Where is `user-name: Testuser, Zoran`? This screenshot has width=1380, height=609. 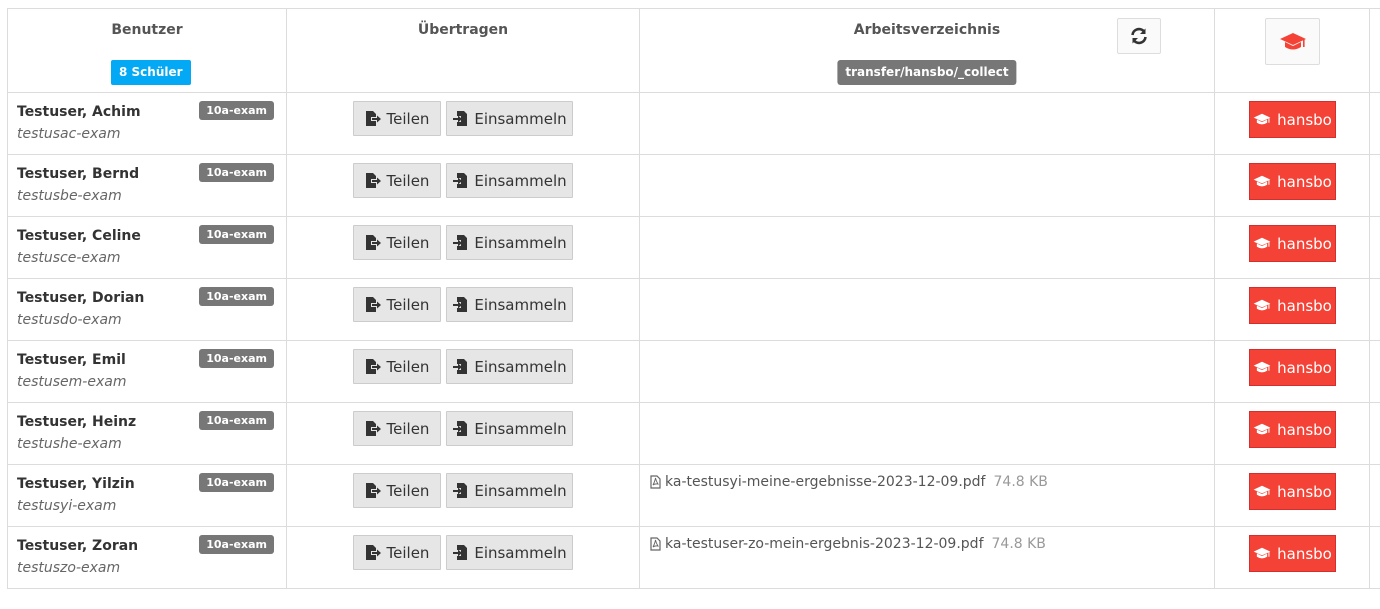
user-name: Testuser, Zoran is located at coordinates (78, 546).